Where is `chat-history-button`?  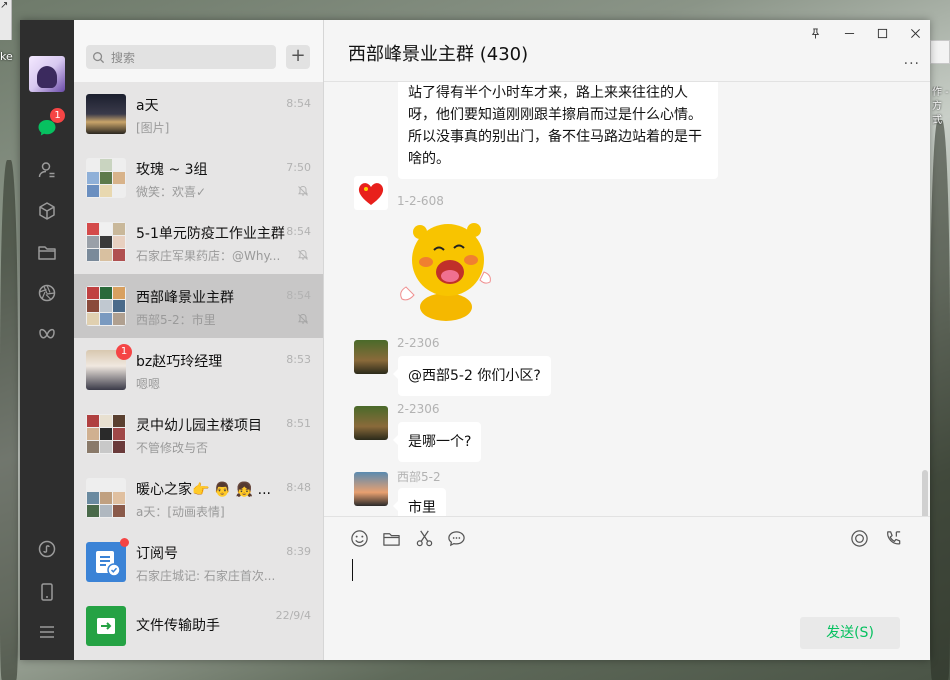
chat-history-button is located at coordinates (456, 538).